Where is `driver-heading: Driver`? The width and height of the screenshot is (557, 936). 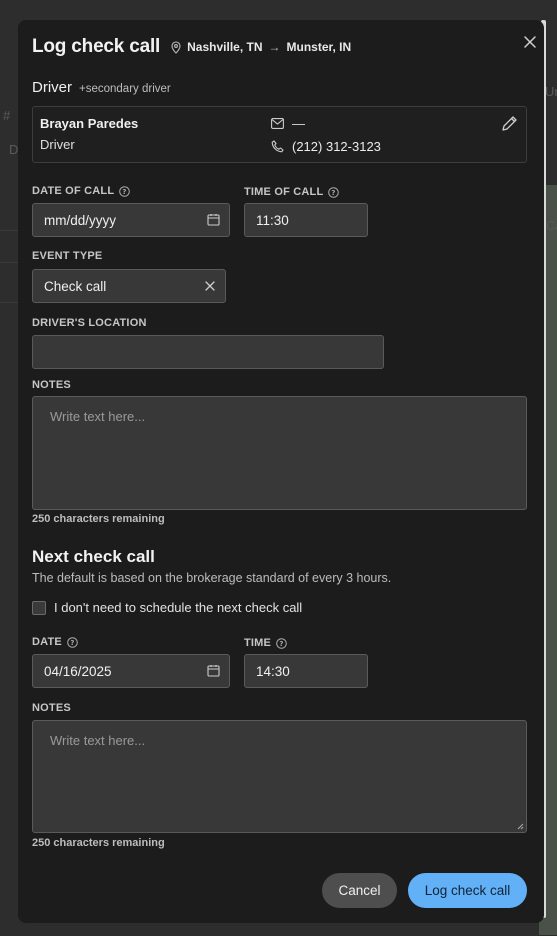
driver-heading: Driver is located at coordinates (52, 87).